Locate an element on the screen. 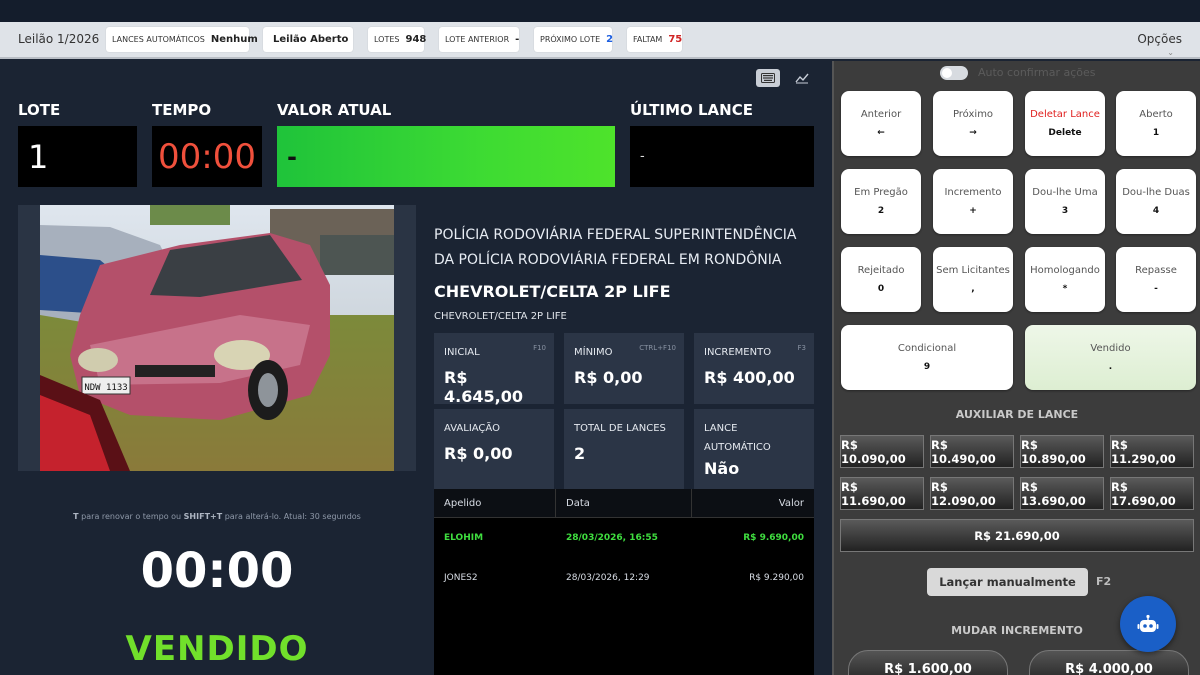 Image resolution: width=1200 pixels, height=675 pixels. bid-data: 28/03/2026, 16:55 is located at coordinates (612, 538).